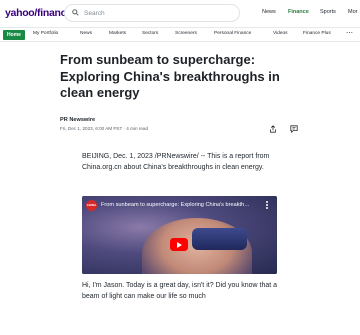 Image resolution: width=360 pixels, height=335 pixels. Describe the element at coordinates (269, 12) in the screenshot. I see `top-link-news: News` at that location.